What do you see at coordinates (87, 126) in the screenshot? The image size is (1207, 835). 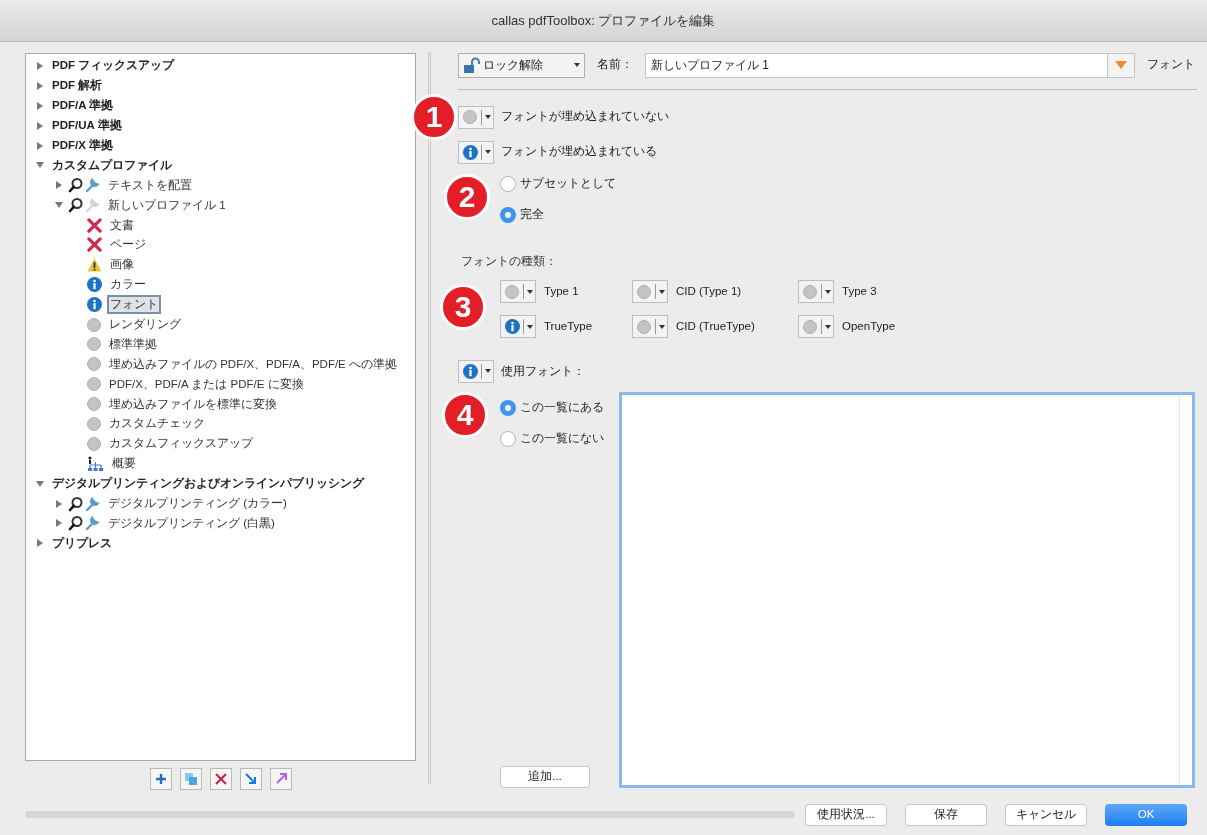 I see `tree-item-label: PDF/UA 準拠` at bounding box center [87, 126].